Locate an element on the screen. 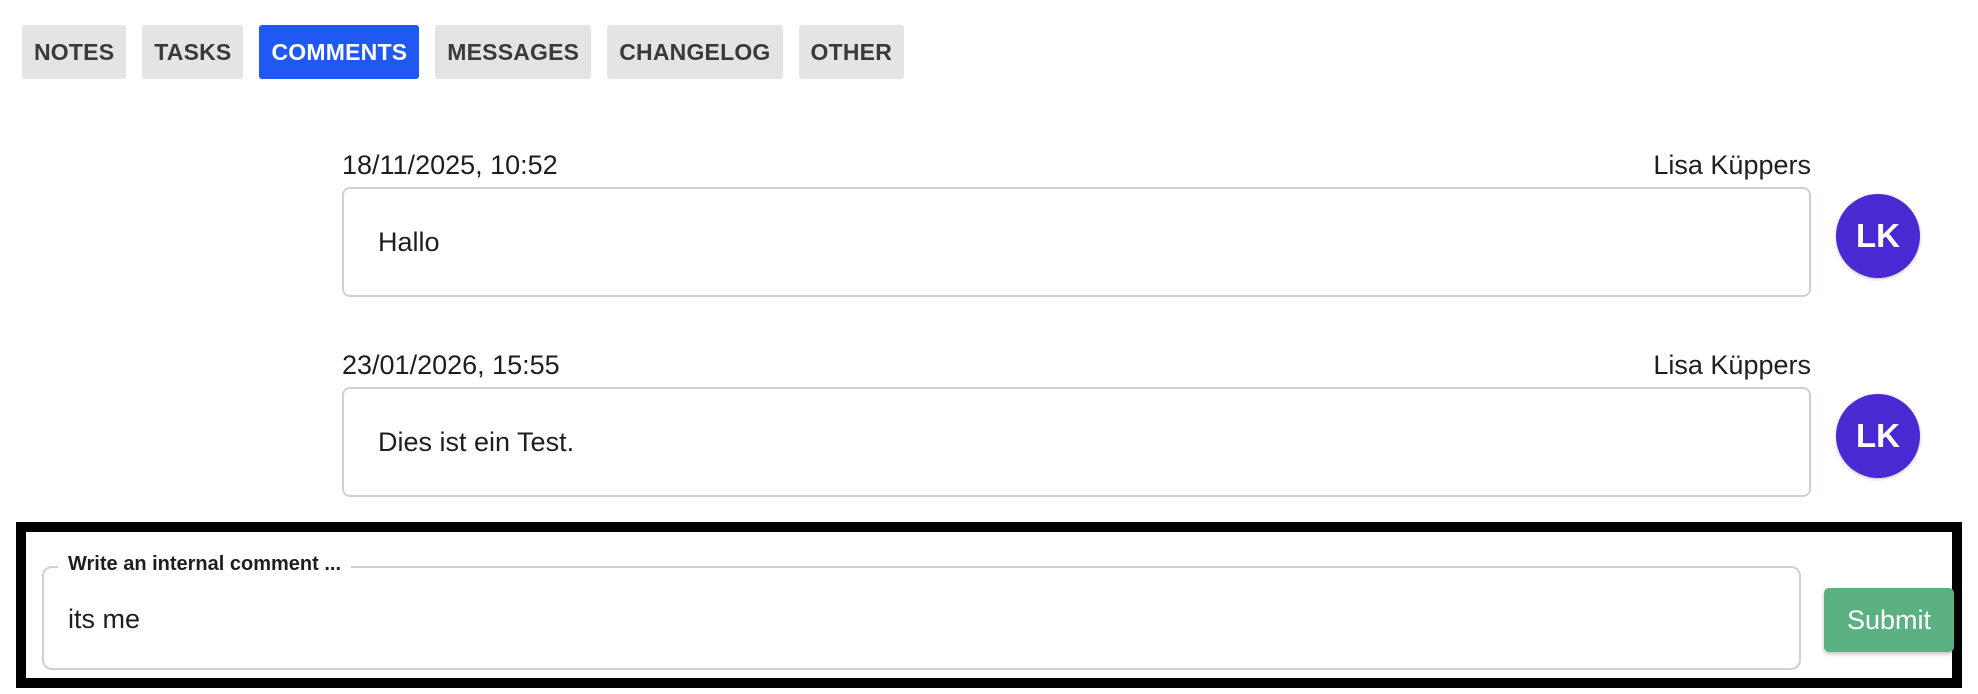  tab-notes: NOTES is located at coordinates (74, 52).